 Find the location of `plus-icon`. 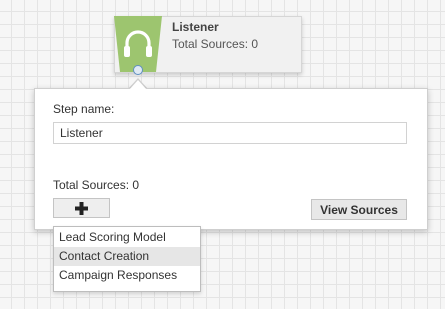

plus-icon is located at coordinates (81, 208).